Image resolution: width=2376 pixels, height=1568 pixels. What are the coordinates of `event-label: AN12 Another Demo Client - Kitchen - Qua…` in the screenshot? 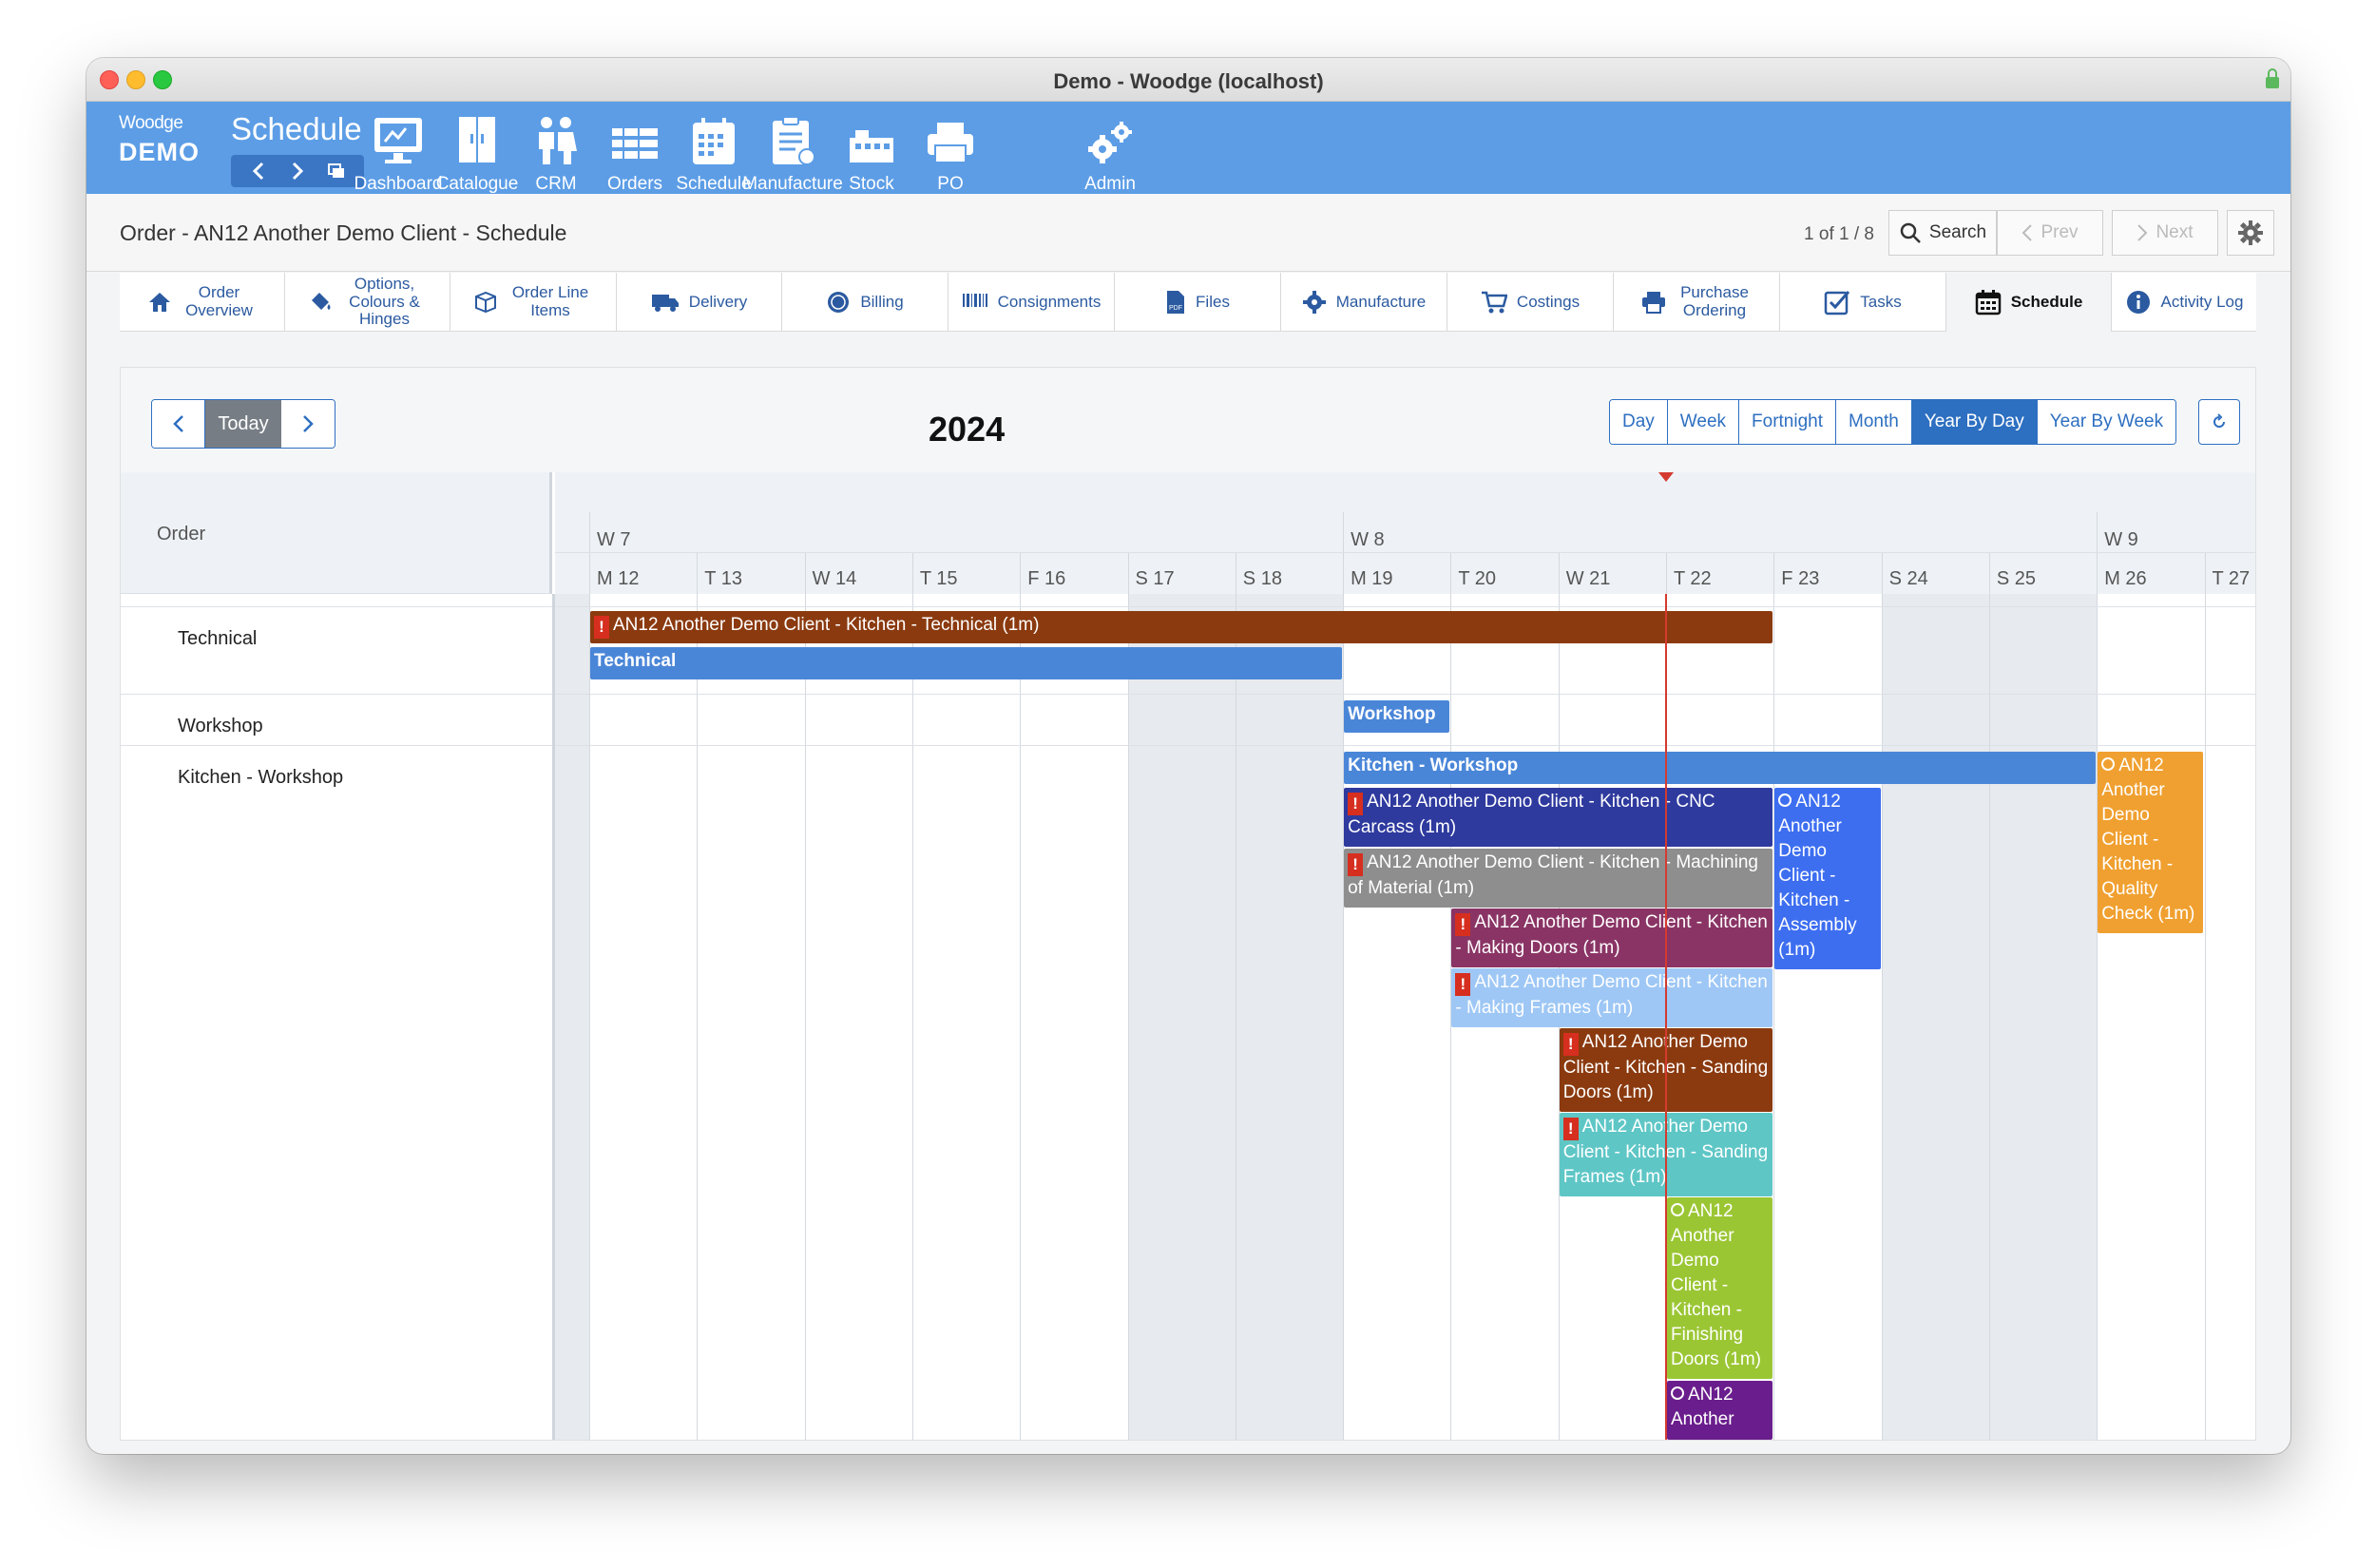 It's located at (2148, 840).